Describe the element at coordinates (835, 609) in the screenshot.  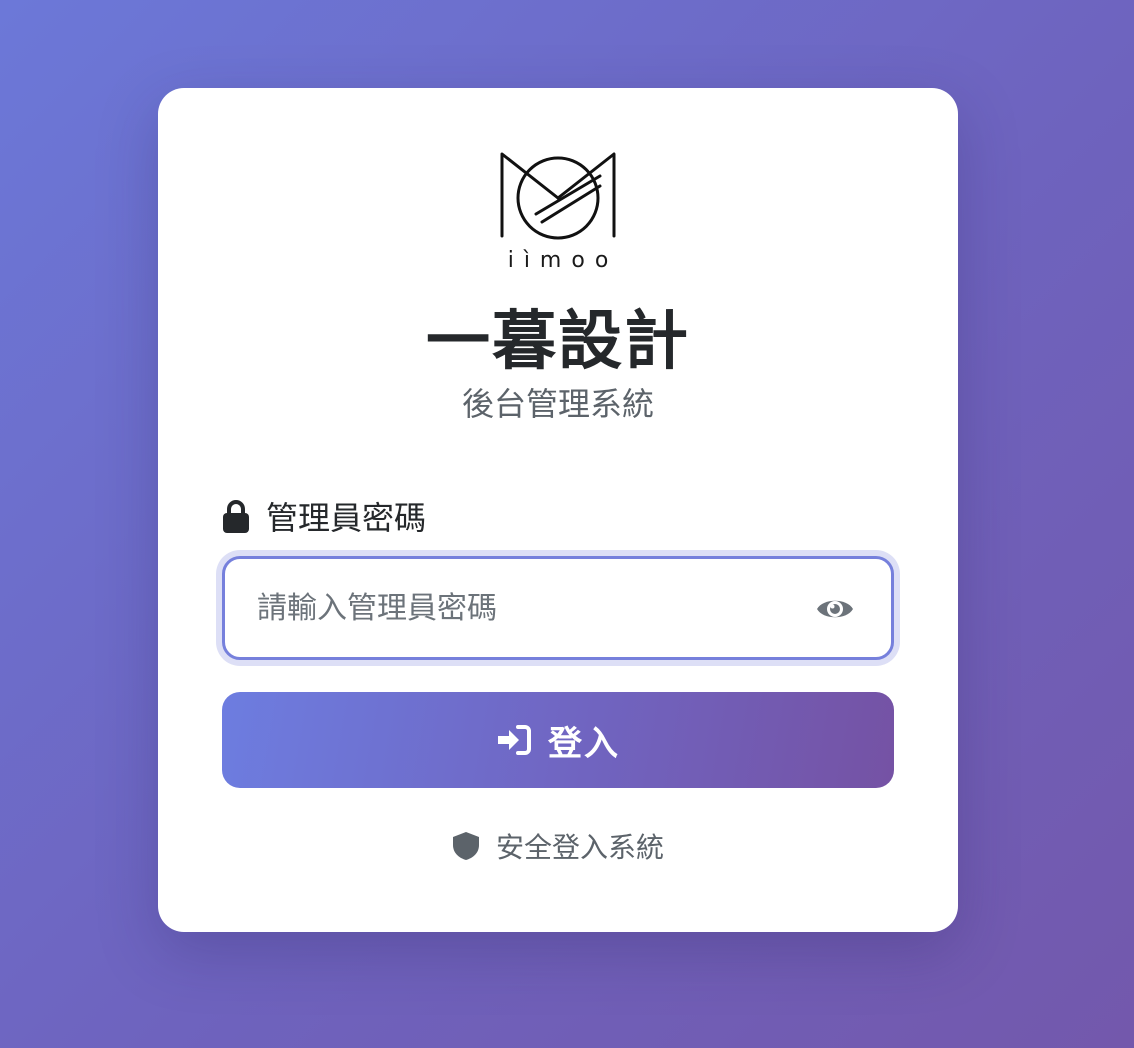
I see `eye-icon` at that location.